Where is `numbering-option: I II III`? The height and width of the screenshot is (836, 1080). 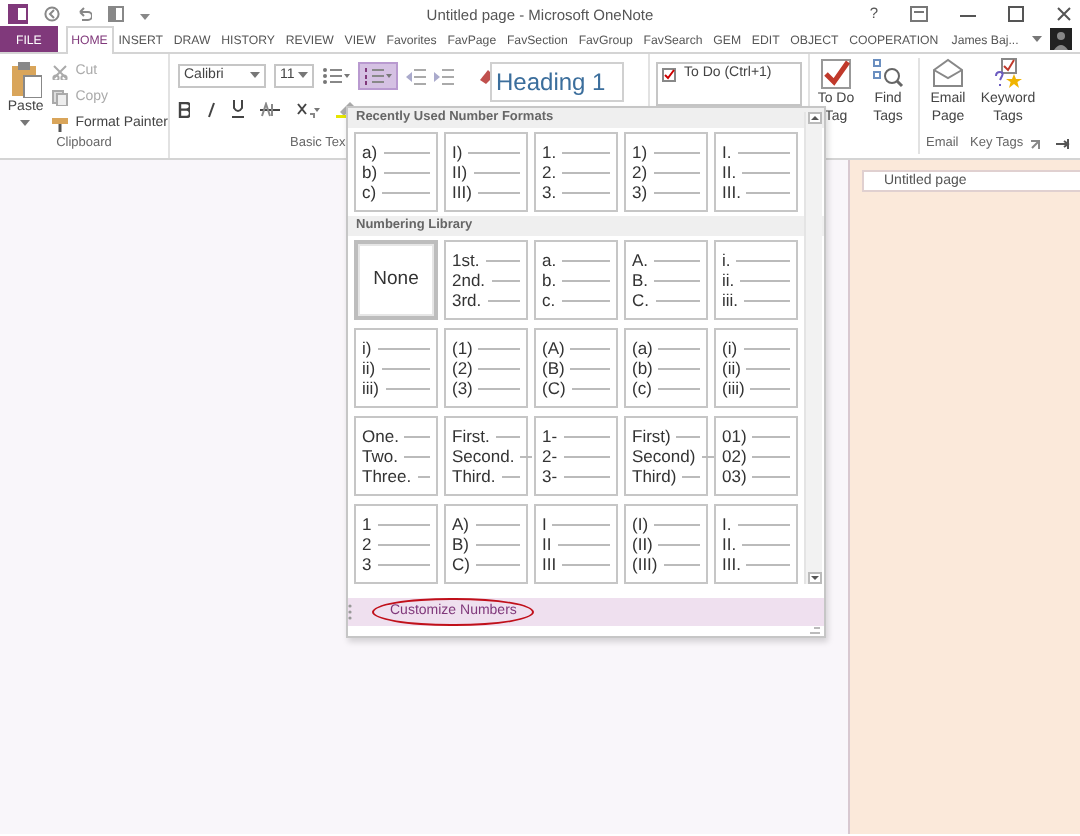 numbering-option: I II III is located at coordinates (576, 544).